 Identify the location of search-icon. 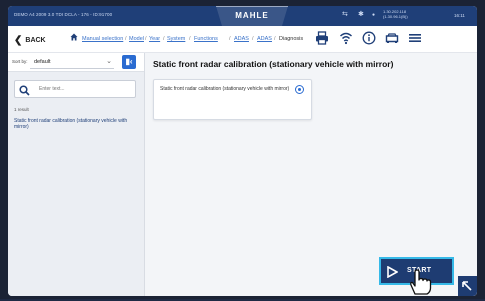
(24, 92).